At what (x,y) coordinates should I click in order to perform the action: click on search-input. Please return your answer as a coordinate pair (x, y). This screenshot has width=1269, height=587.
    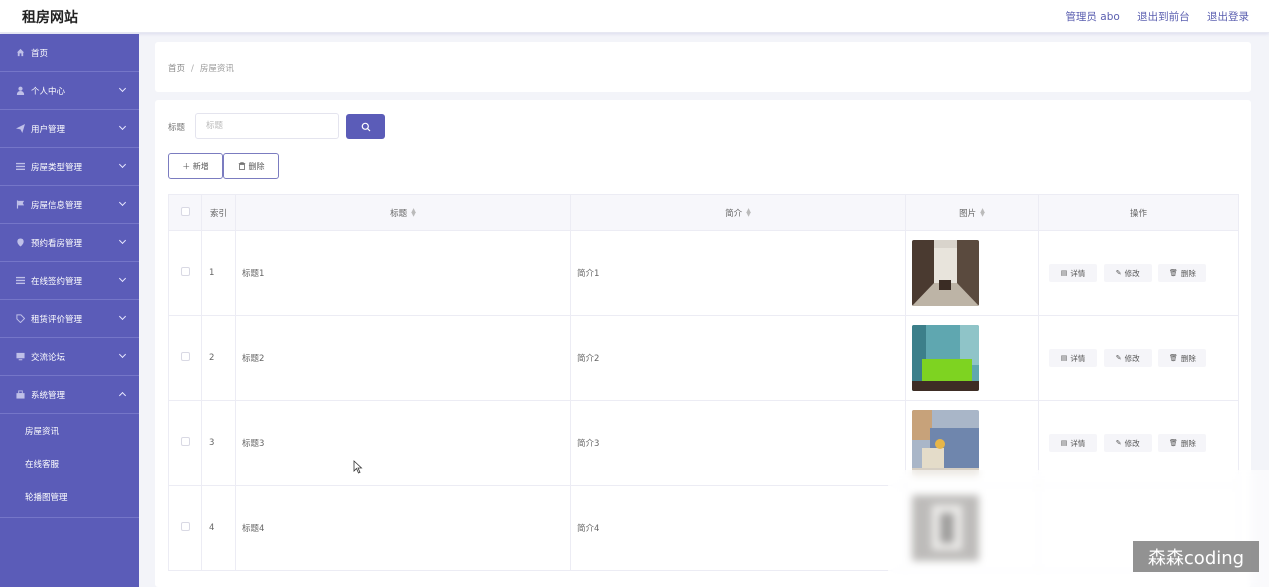
    Looking at the image, I should click on (267, 126).